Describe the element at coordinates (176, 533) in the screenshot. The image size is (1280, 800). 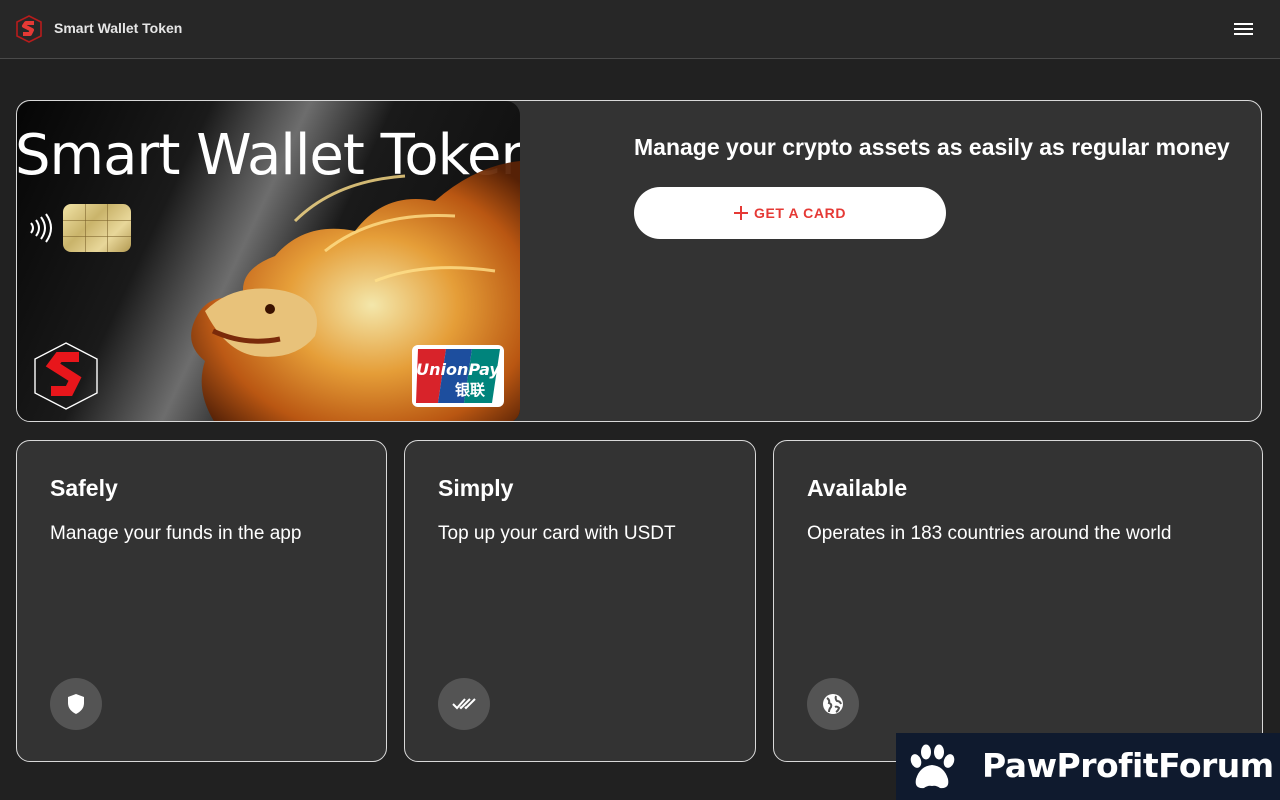
I see `feature-text: Manage your funds in the app` at that location.